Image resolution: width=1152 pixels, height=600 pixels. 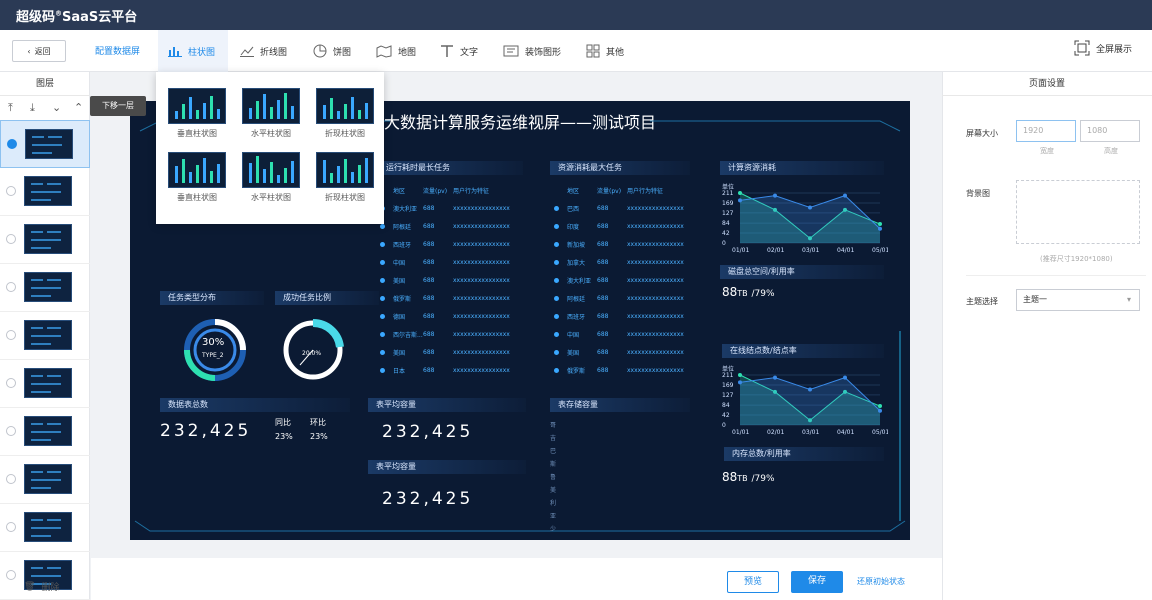 I want to click on table-row: 阿根廷 688 xxxxxxxxxxxxxxxx, so click(x=625, y=298).